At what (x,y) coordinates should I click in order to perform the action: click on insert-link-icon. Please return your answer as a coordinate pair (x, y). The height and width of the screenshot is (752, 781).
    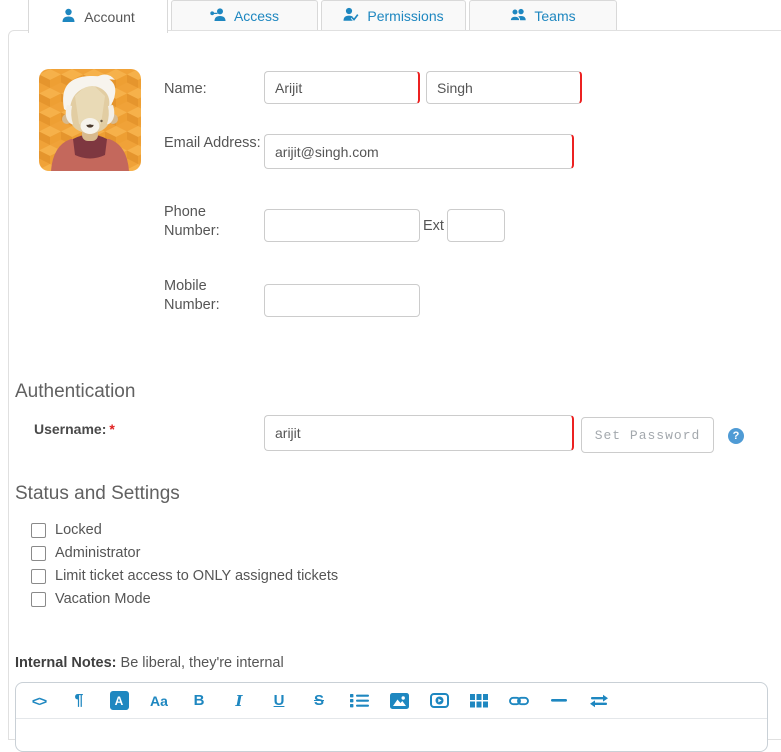
    Looking at the image, I should click on (519, 701).